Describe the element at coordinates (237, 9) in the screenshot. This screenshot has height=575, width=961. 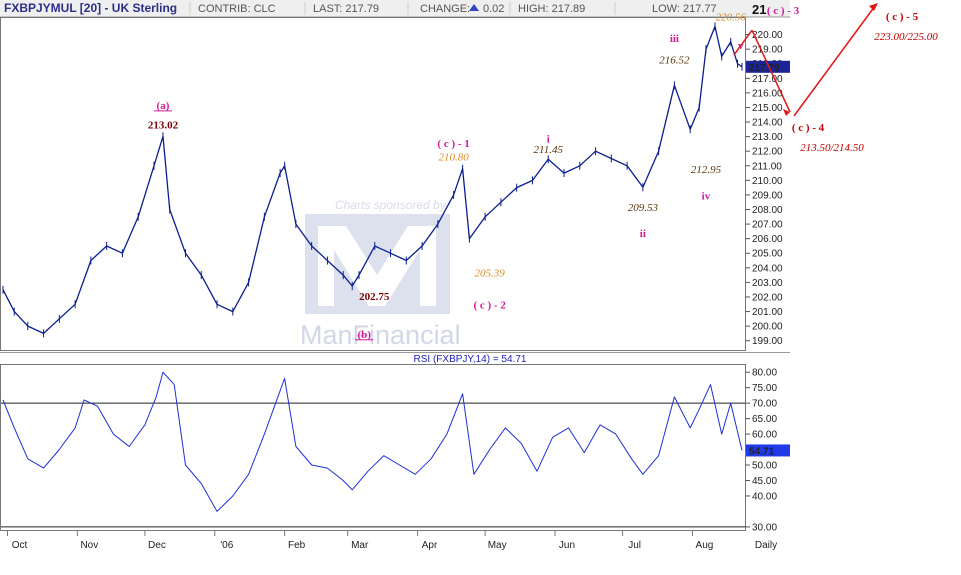
I see `contrib-label: CONTRIB: CLC` at that location.